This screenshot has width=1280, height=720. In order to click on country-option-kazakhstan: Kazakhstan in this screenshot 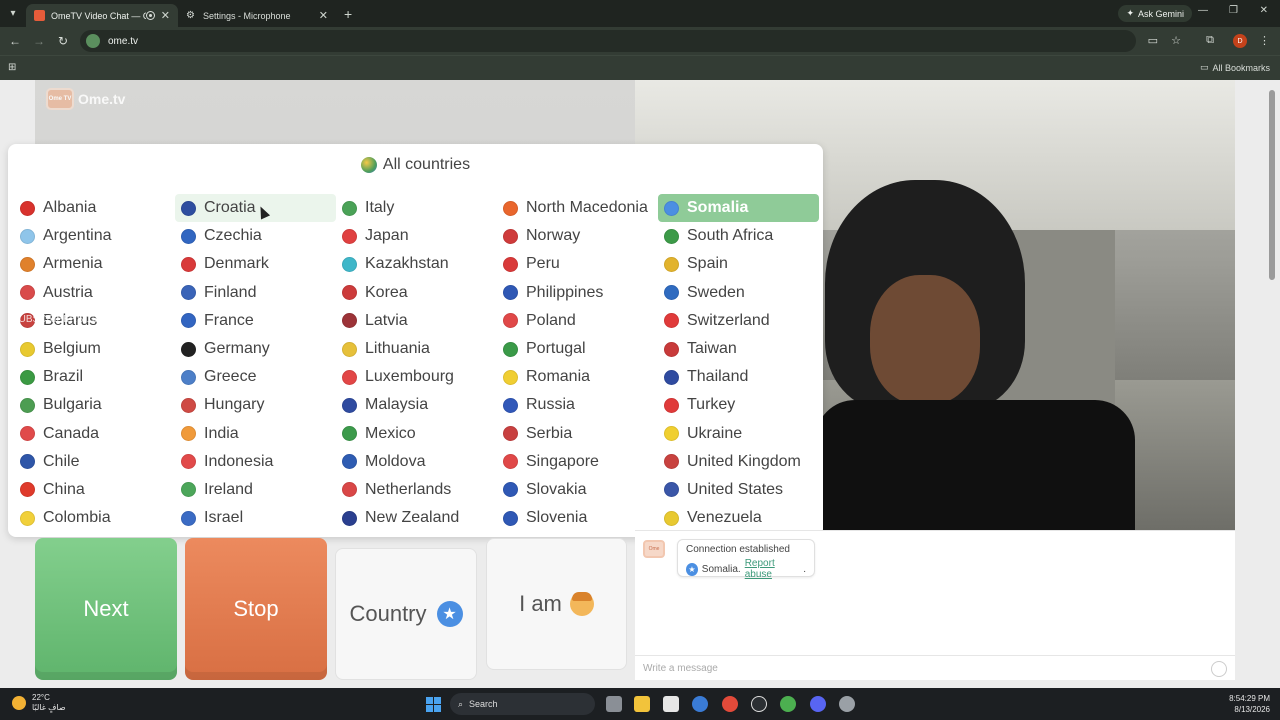, I will do `click(416, 264)`.